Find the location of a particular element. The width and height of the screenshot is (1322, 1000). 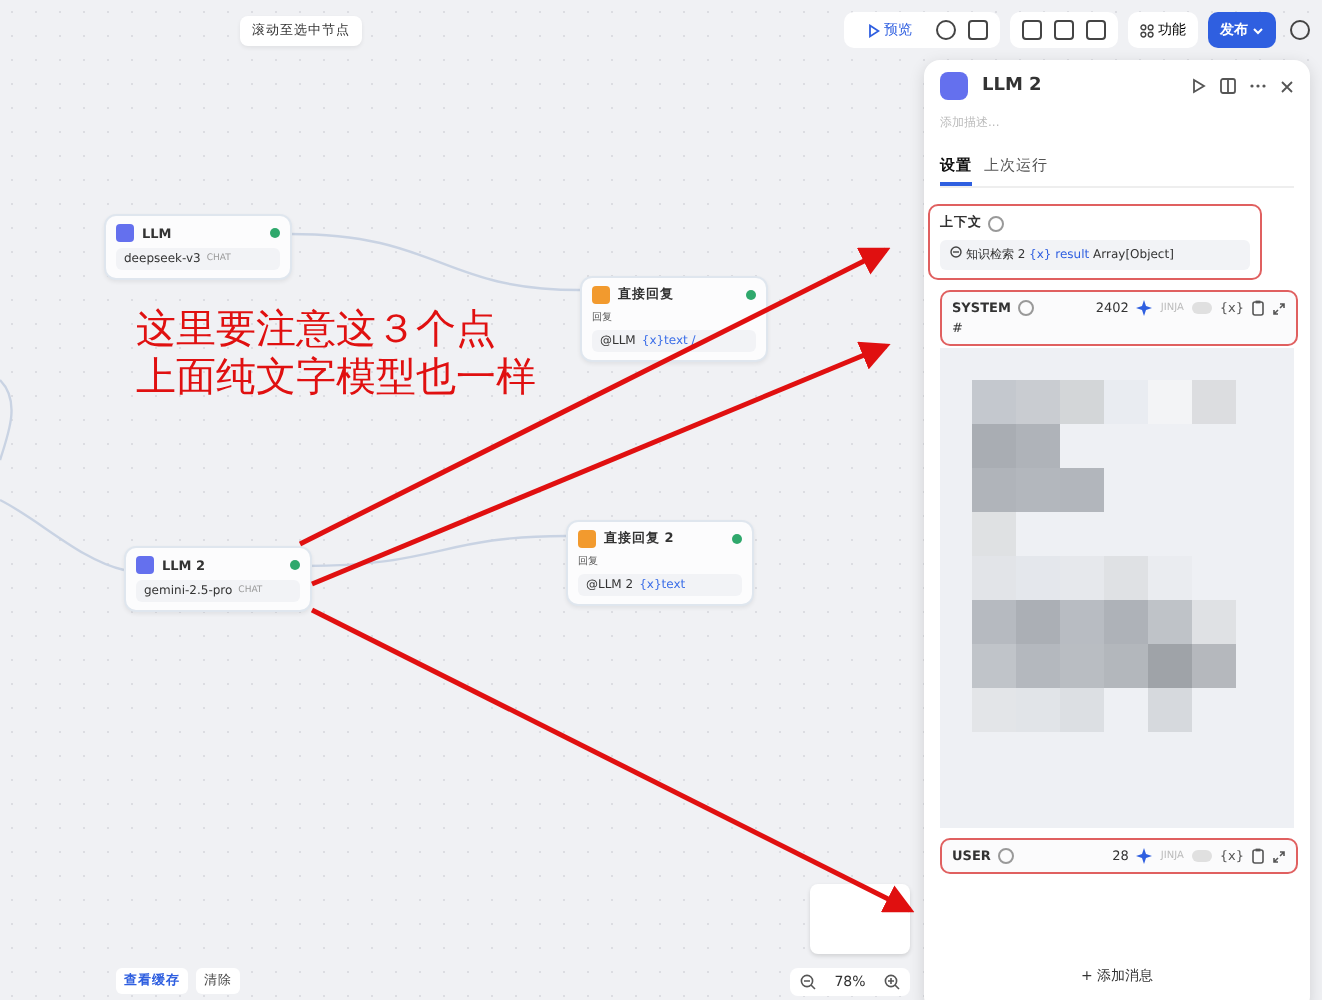

run-icon is located at coordinates (1199, 86).